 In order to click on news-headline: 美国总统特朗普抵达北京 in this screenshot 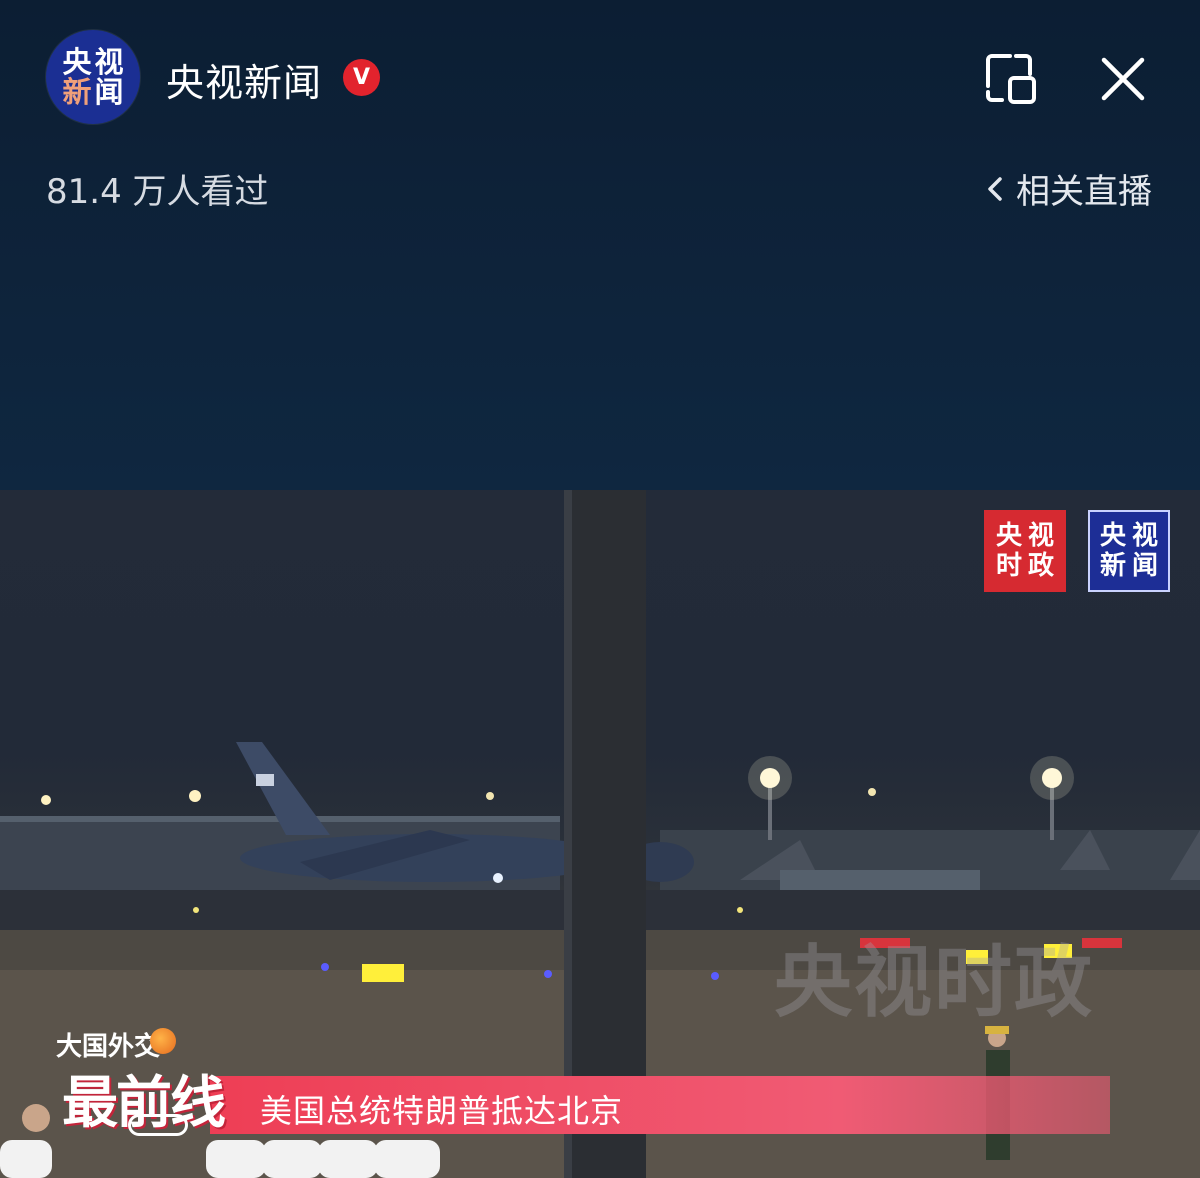, I will do `click(442, 1111)`.